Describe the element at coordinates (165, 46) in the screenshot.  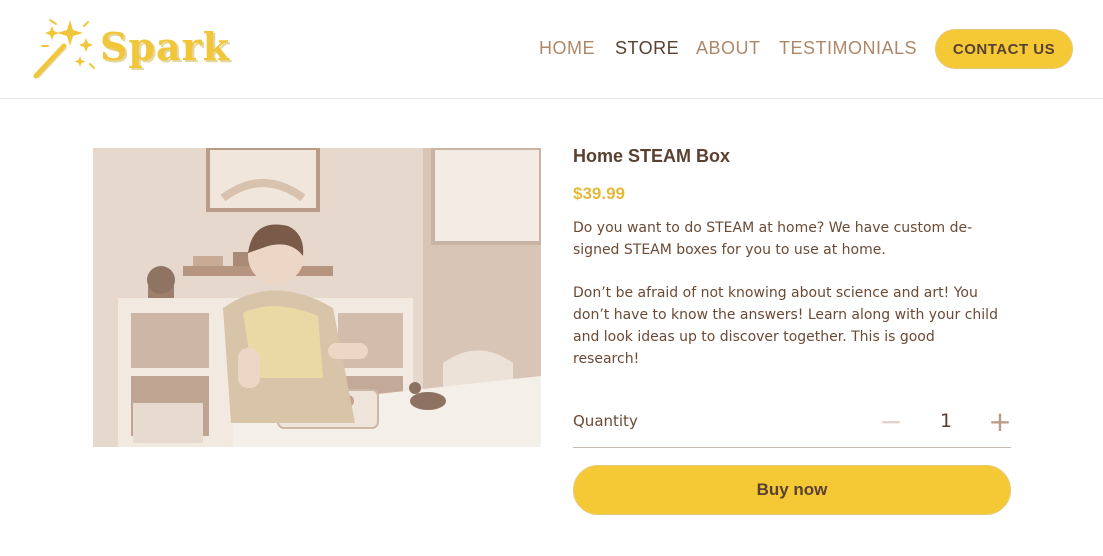
I see `brand-name: Spark` at that location.